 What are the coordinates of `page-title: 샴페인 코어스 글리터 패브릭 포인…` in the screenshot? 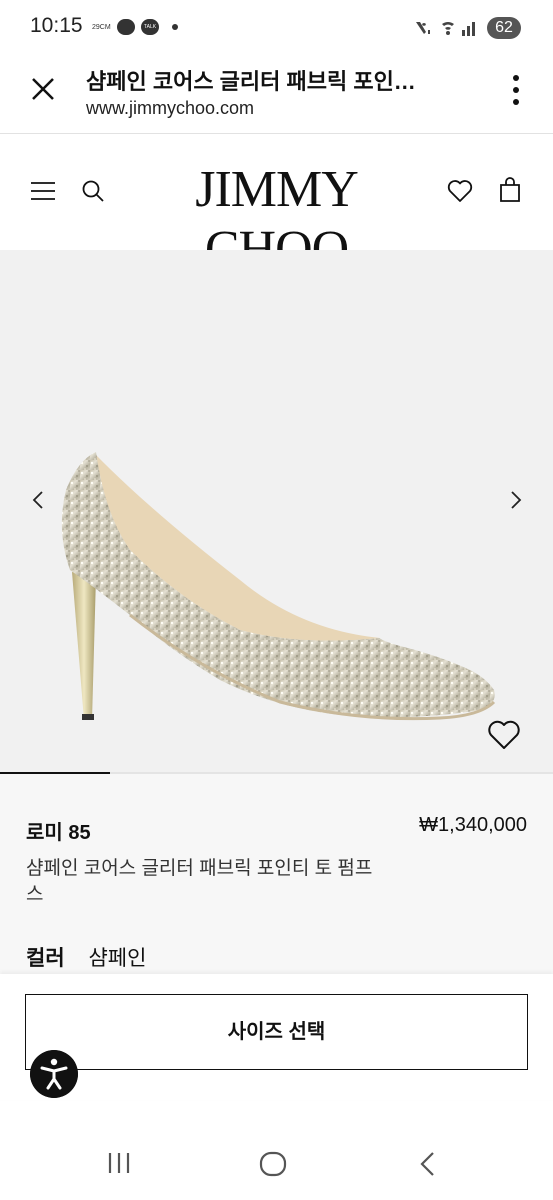 It's located at (251, 81).